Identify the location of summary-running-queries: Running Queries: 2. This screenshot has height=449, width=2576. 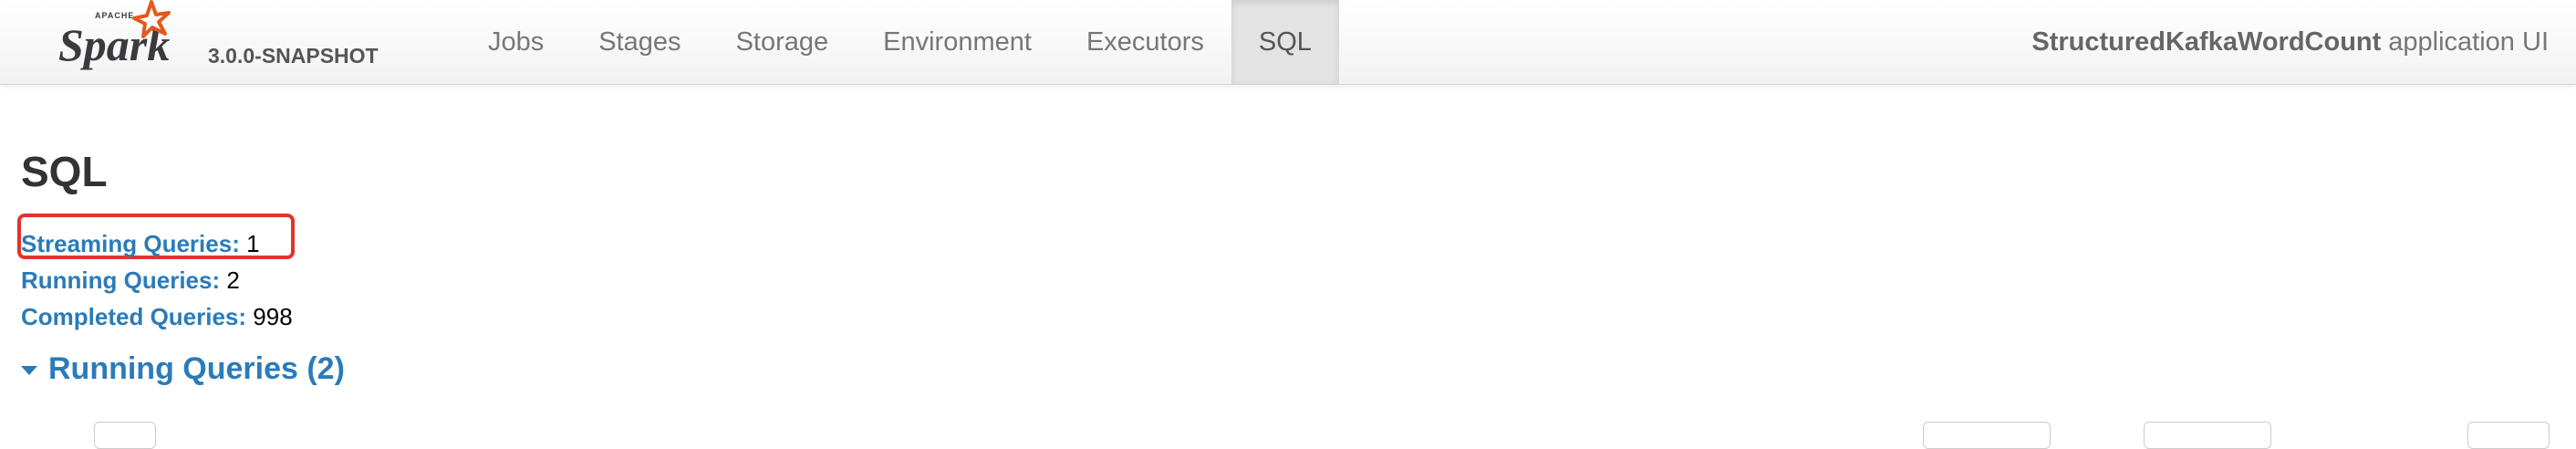
(157, 280).